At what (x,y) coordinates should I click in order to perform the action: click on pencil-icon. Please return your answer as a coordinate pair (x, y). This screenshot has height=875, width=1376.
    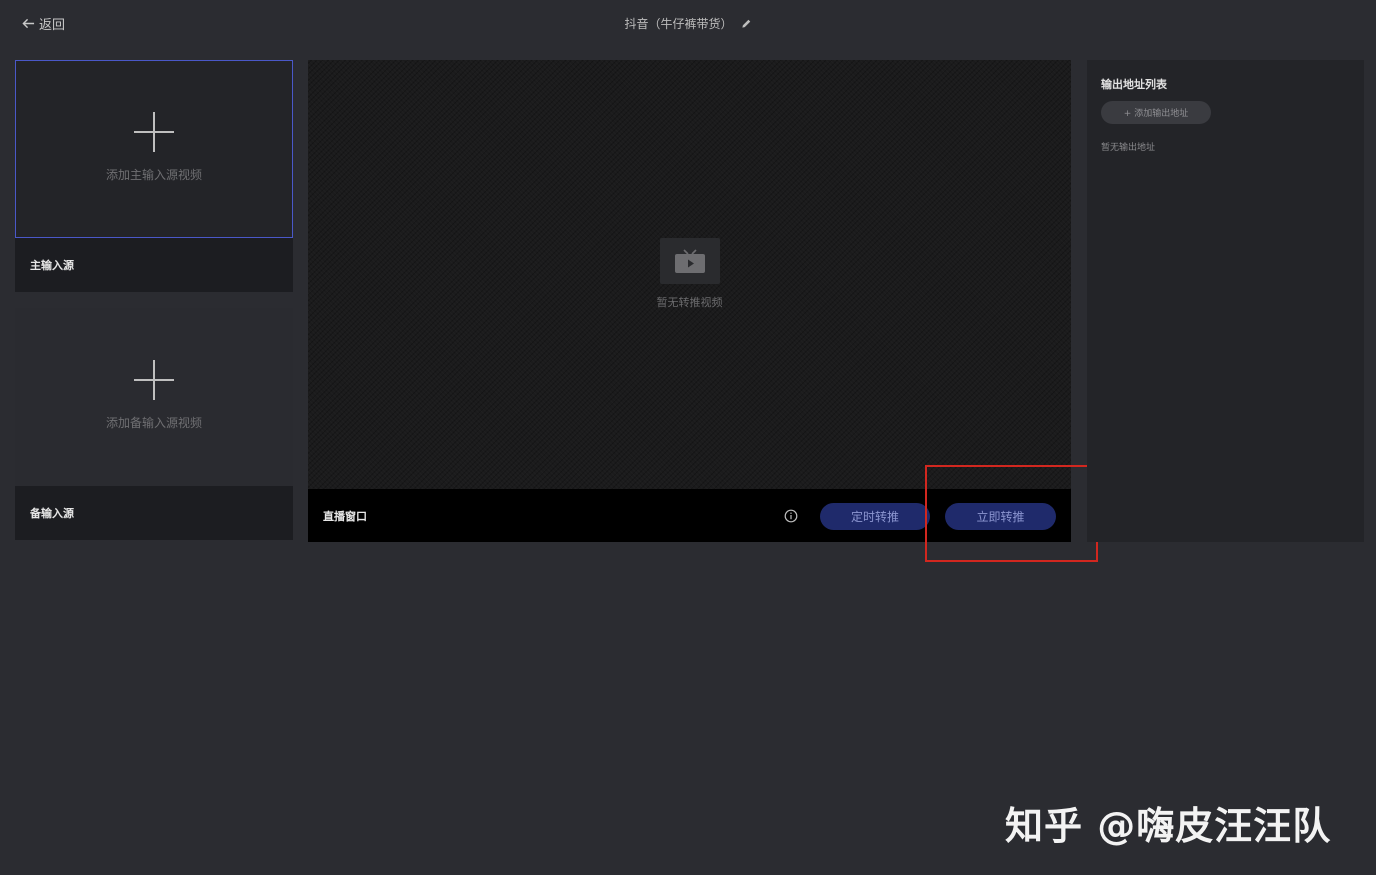
    Looking at the image, I should click on (746, 23).